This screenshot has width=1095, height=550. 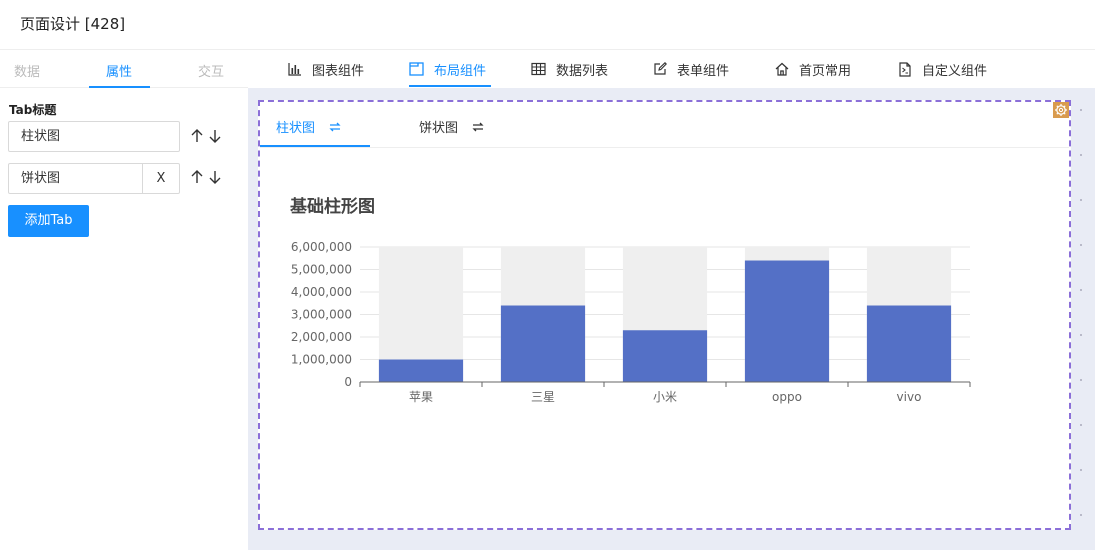 What do you see at coordinates (94, 136) in the screenshot?
I see `tab-title-input-1: 柱状图` at bounding box center [94, 136].